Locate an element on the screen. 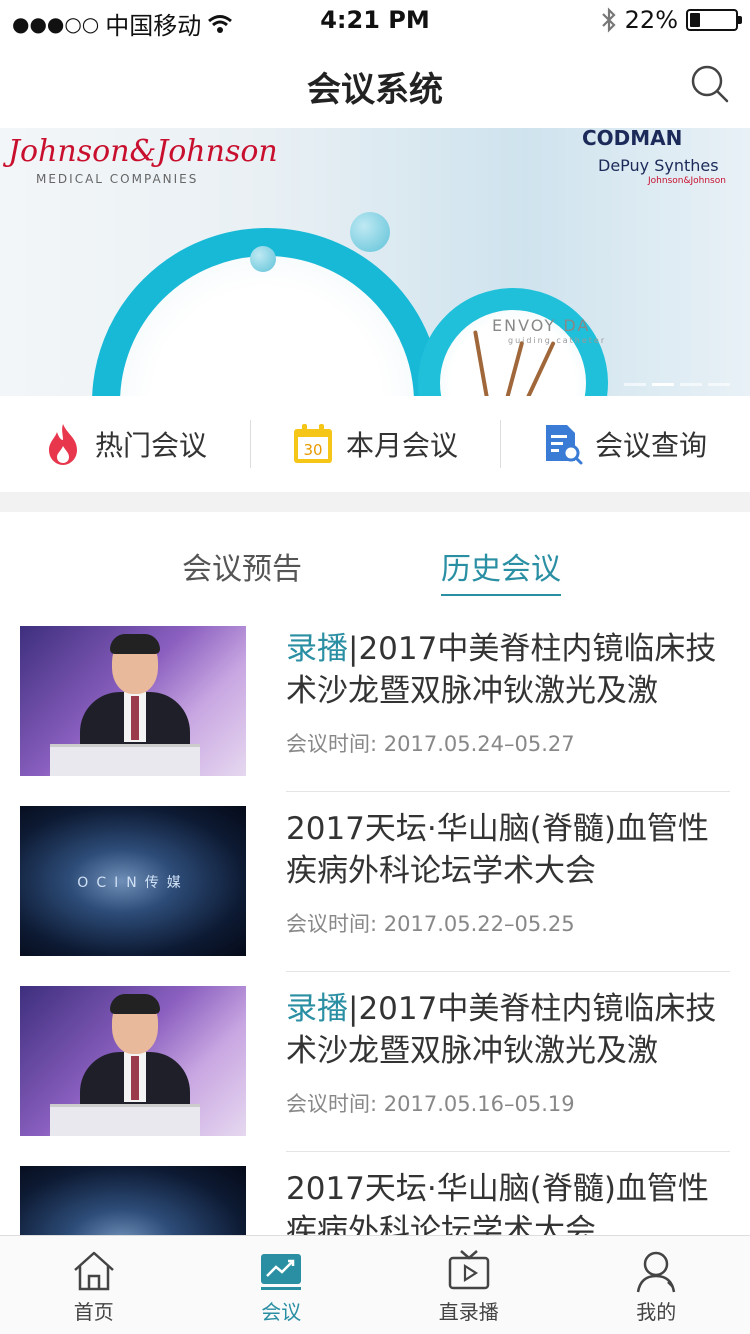 The width and height of the screenshot is (750, 1334). document-search-icon is located at coordinates (564, 445).